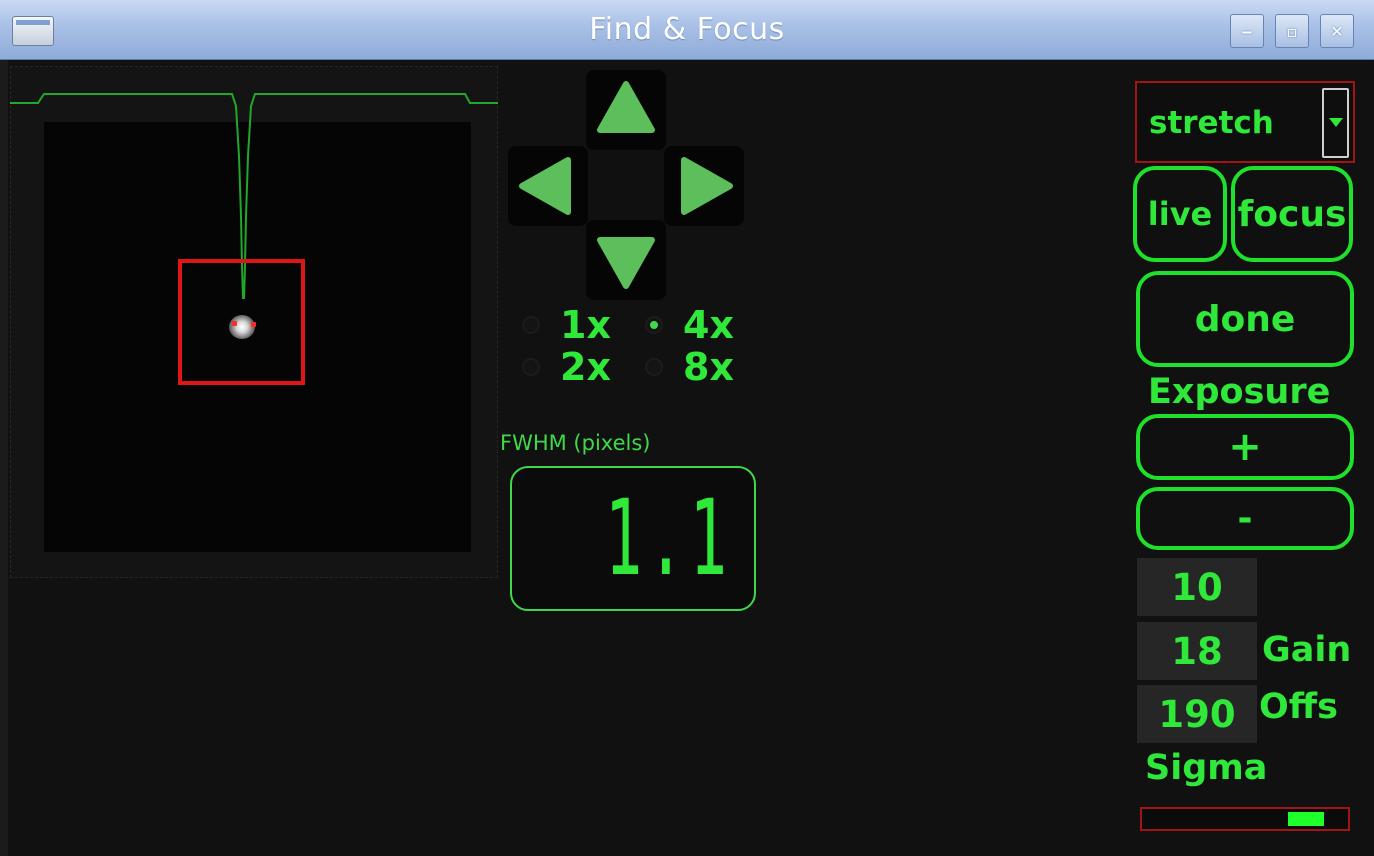  I want to click on dropdown-arrow-button, so click(1335, 123).